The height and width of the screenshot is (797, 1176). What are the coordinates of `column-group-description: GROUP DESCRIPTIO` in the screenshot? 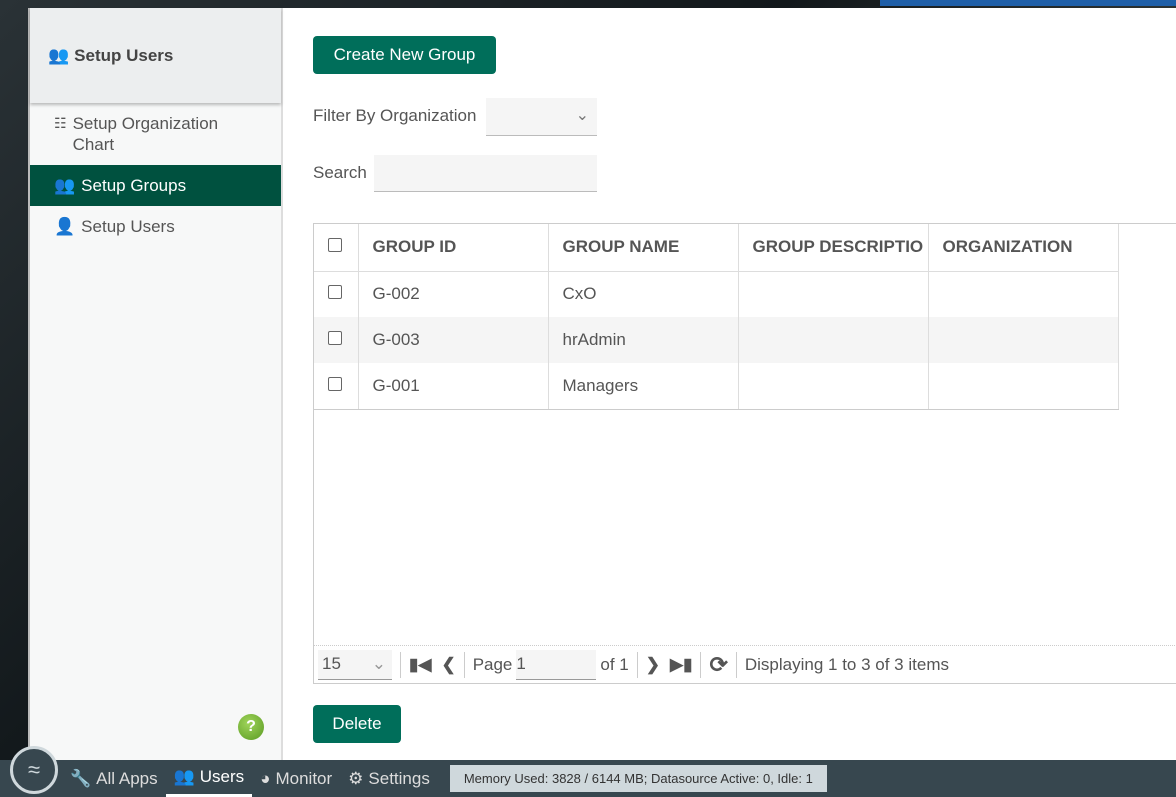 It's located at (833, 248).